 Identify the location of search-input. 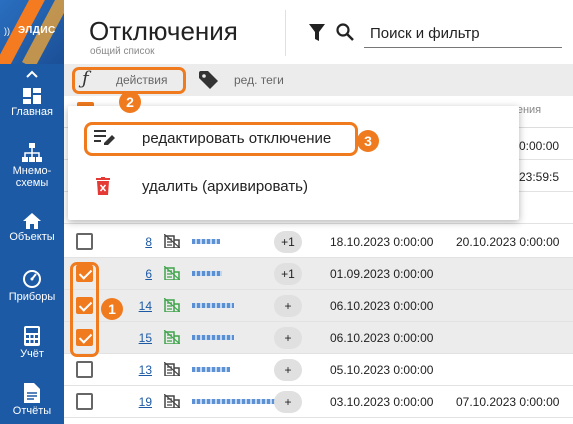
(463, 34).